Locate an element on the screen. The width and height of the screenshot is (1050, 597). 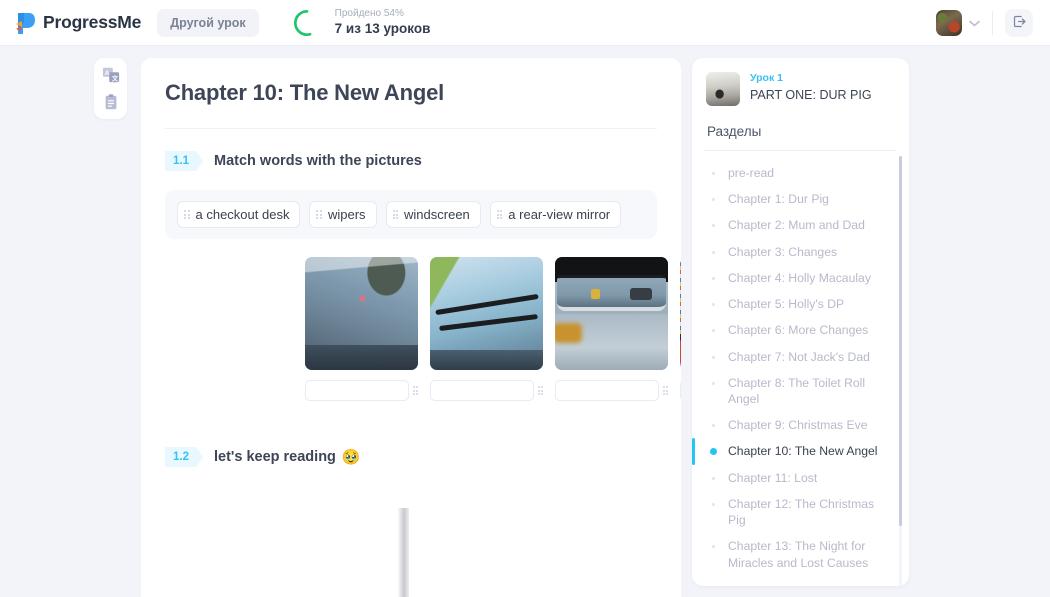
chapter-label: Chapter 3: Changes is located at coordinates (783, 251).